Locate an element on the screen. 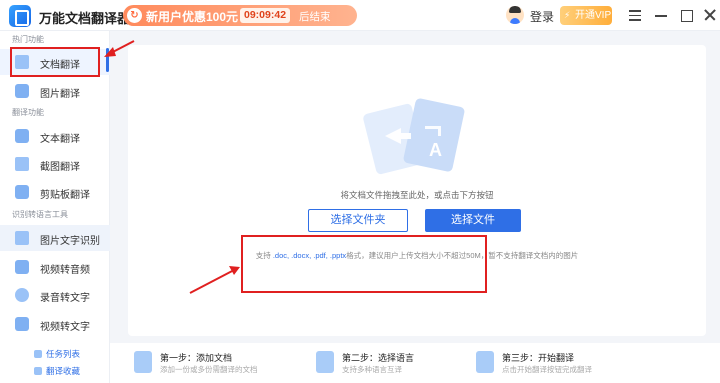 Image resolution: width=720 pixels, height=383 pixels. task-list-label: 任务列表 is located at coordinates (63, 354).